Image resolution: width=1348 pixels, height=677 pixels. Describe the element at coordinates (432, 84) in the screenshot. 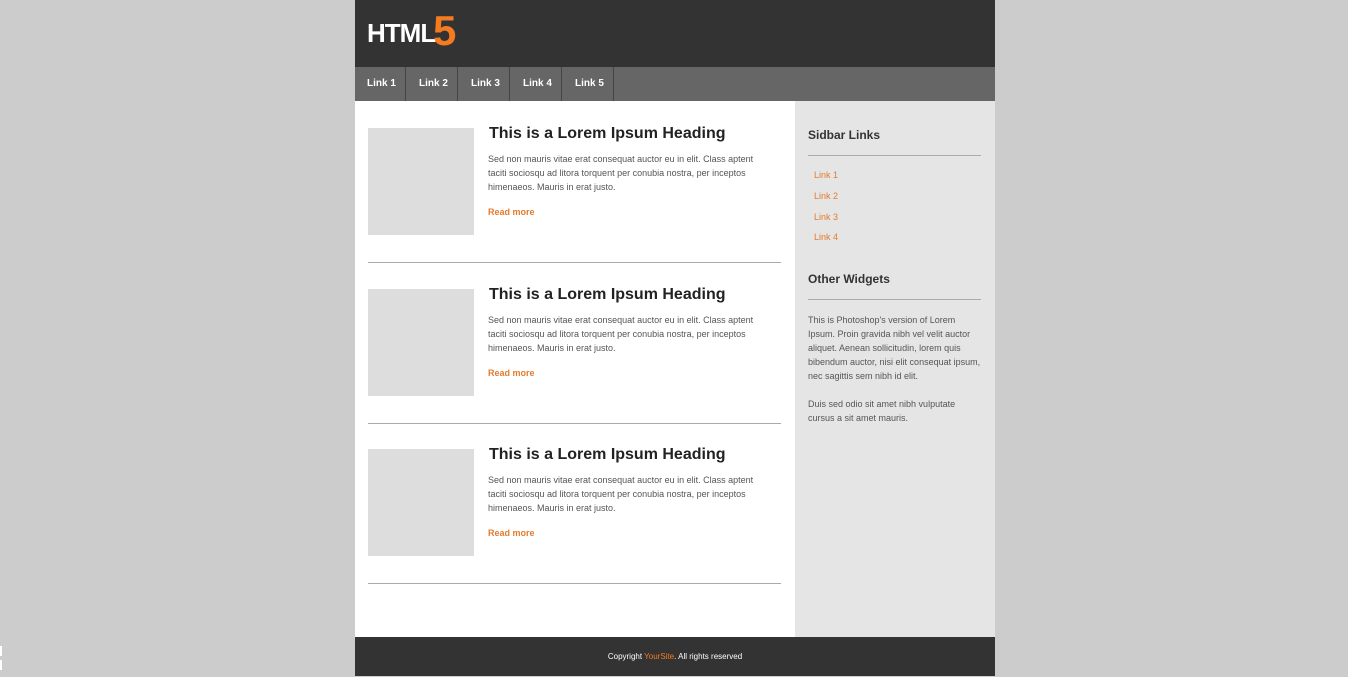

I see `nav-link-2: Link 2` at that location.